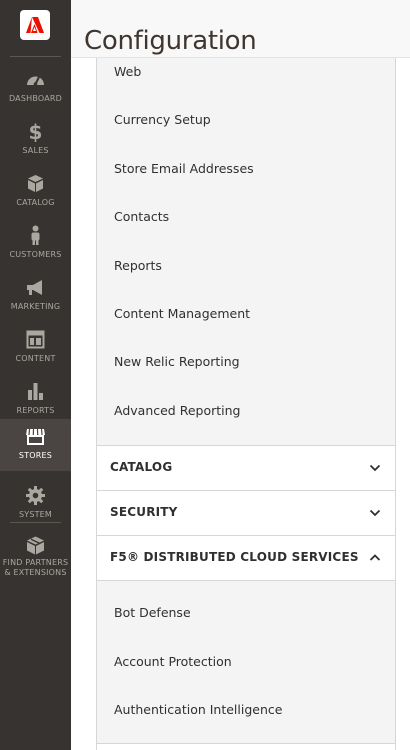 This screenshot has height=750, width=410. What do you see at coordinates (246, 512) in the screenshot?
I see `section-security: Security` at bounding box center [246, 512].